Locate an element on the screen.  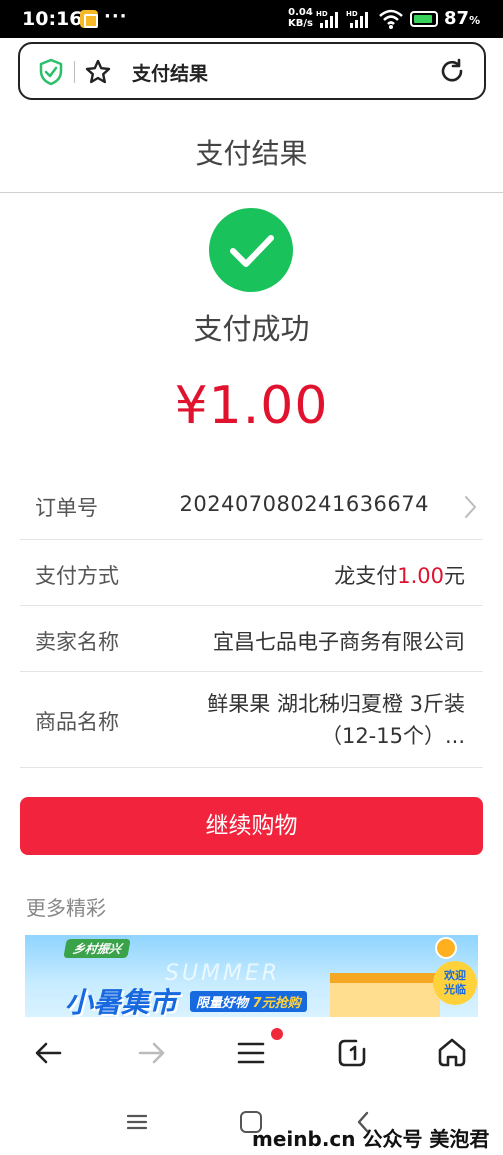
signal-hd-label-2: HD is located at coordinates (352, 14).